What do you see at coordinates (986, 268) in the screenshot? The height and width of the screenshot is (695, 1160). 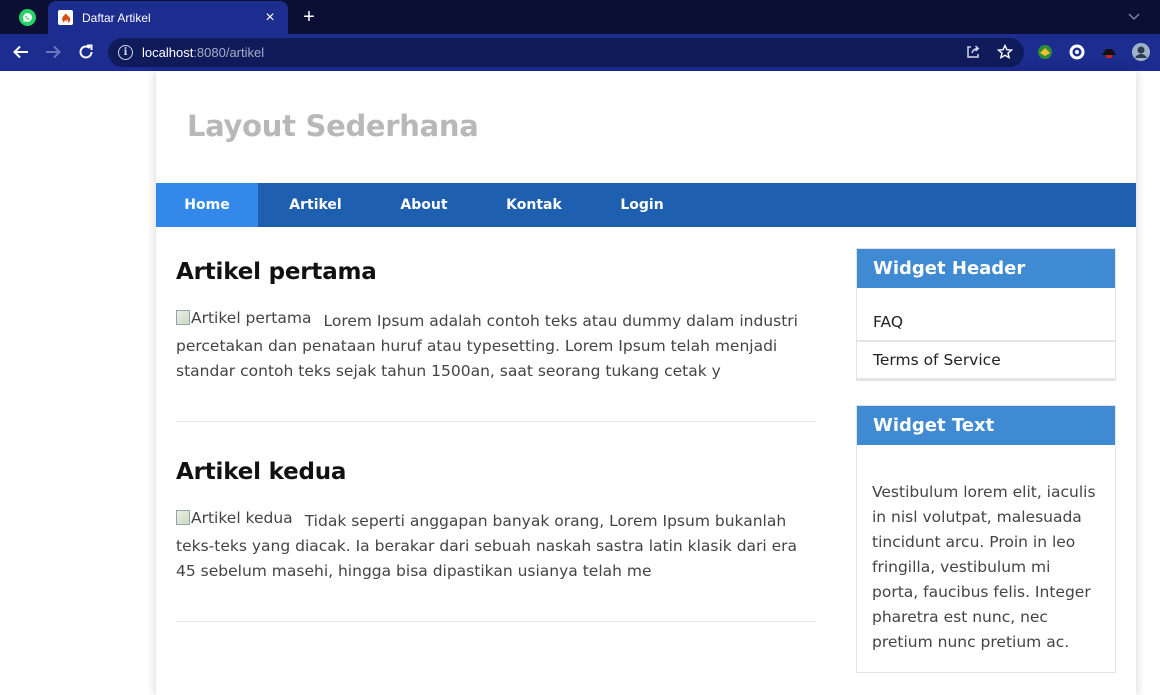 I see `widget-header-title: Widget Header` at bounding box center [986, 268].